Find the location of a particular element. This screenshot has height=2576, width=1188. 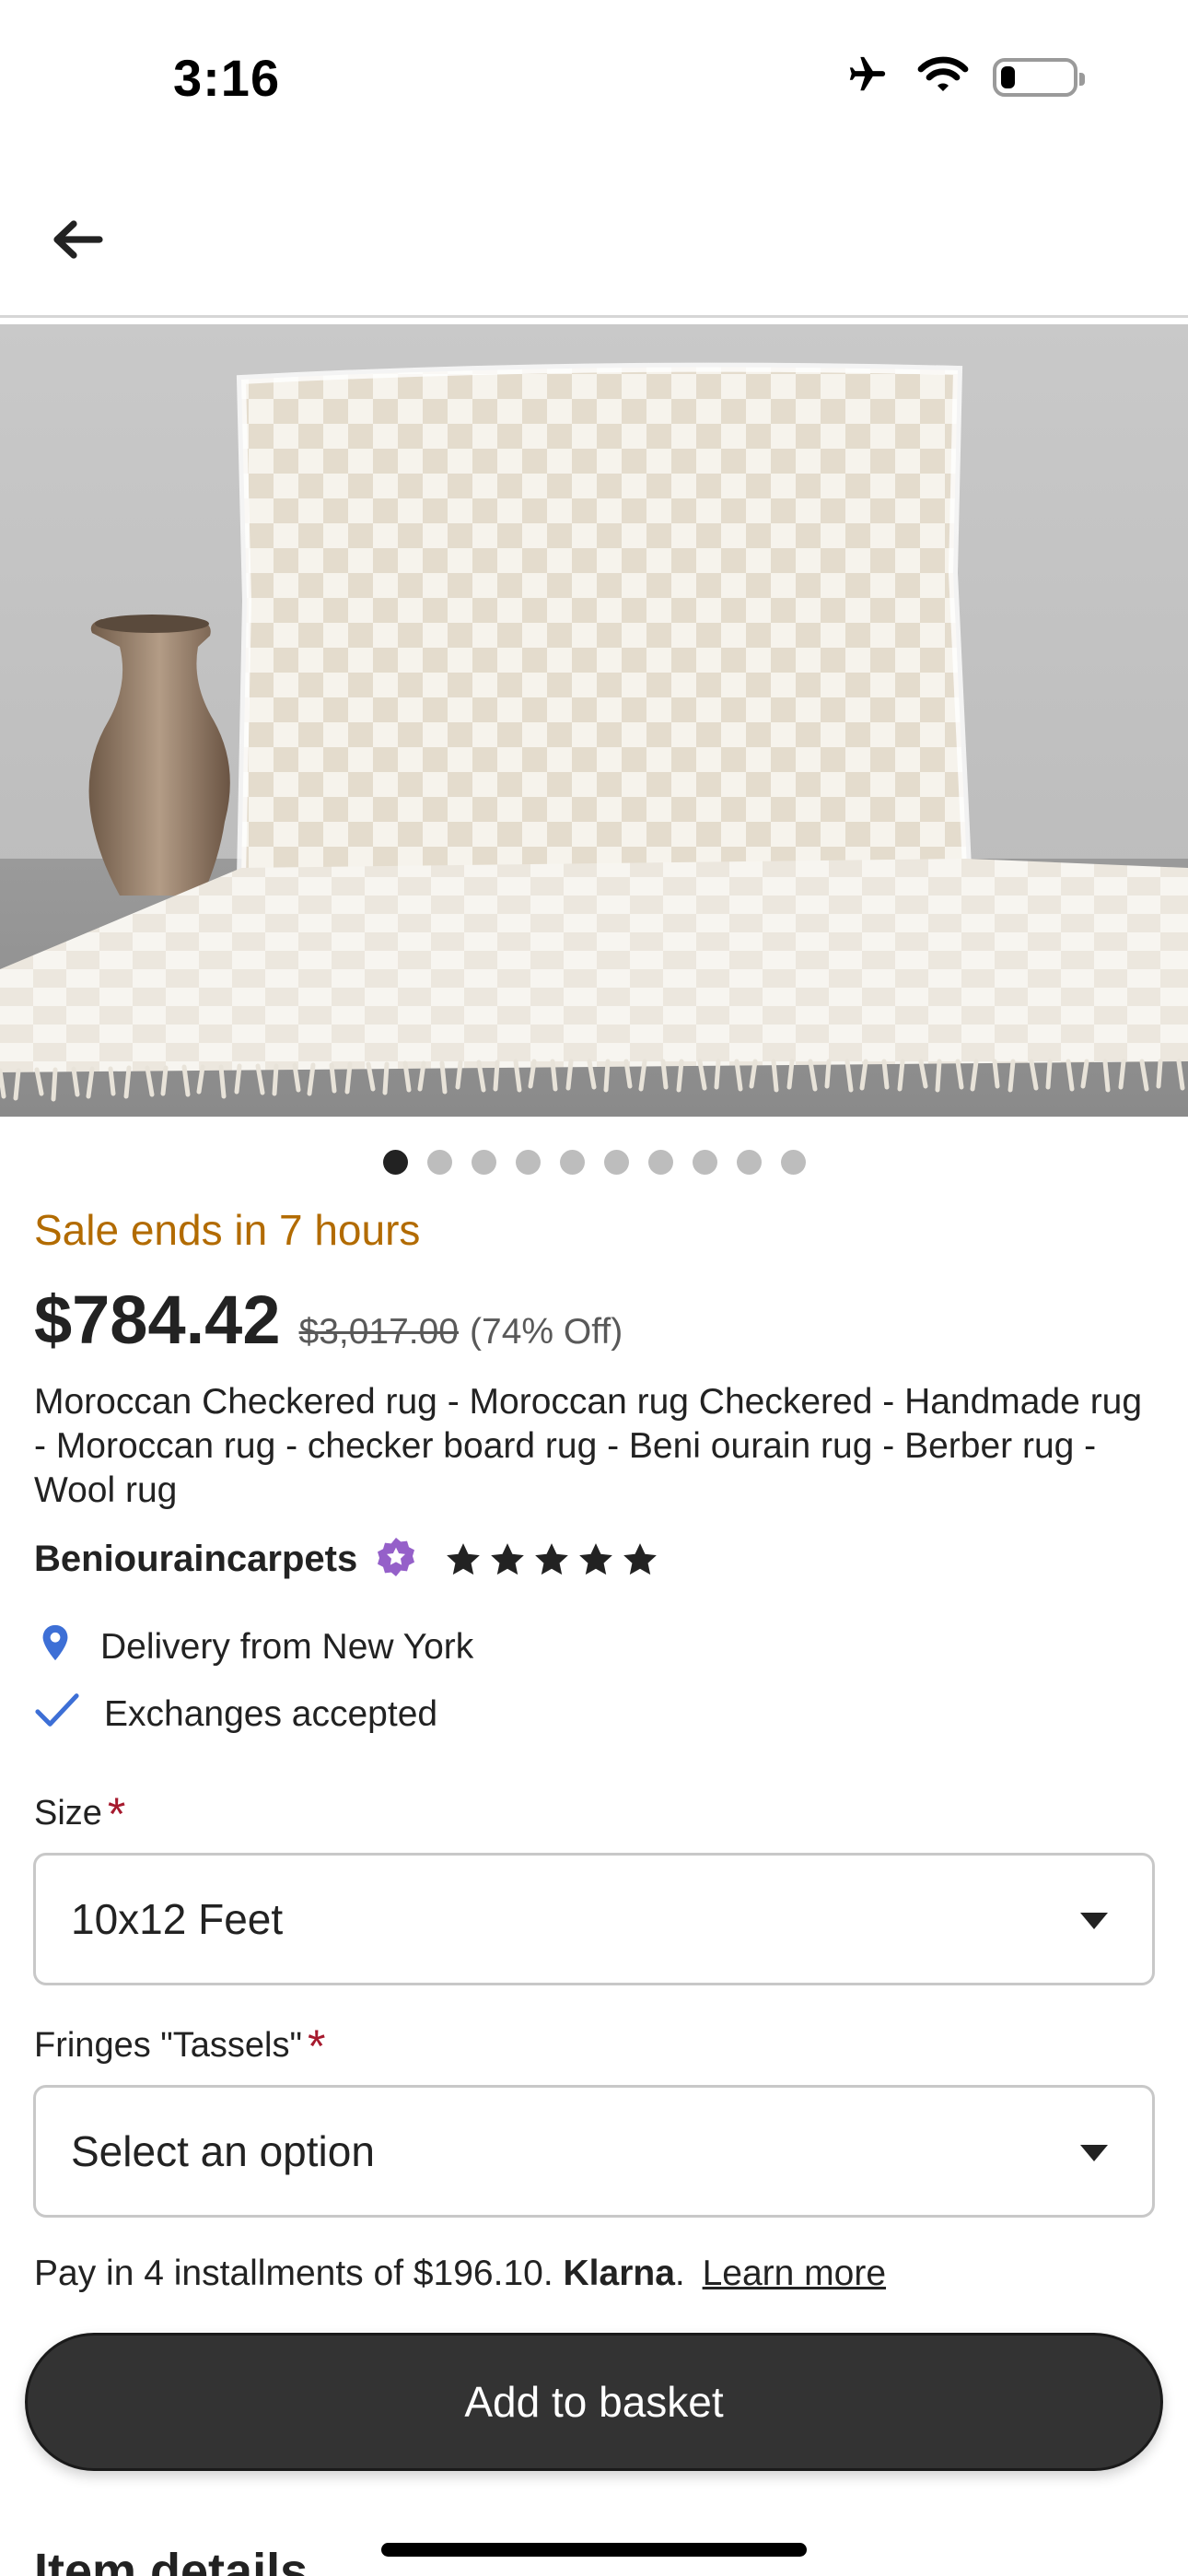

shop-name: Beniouraincarpets is located at coordinates (195, 1559).